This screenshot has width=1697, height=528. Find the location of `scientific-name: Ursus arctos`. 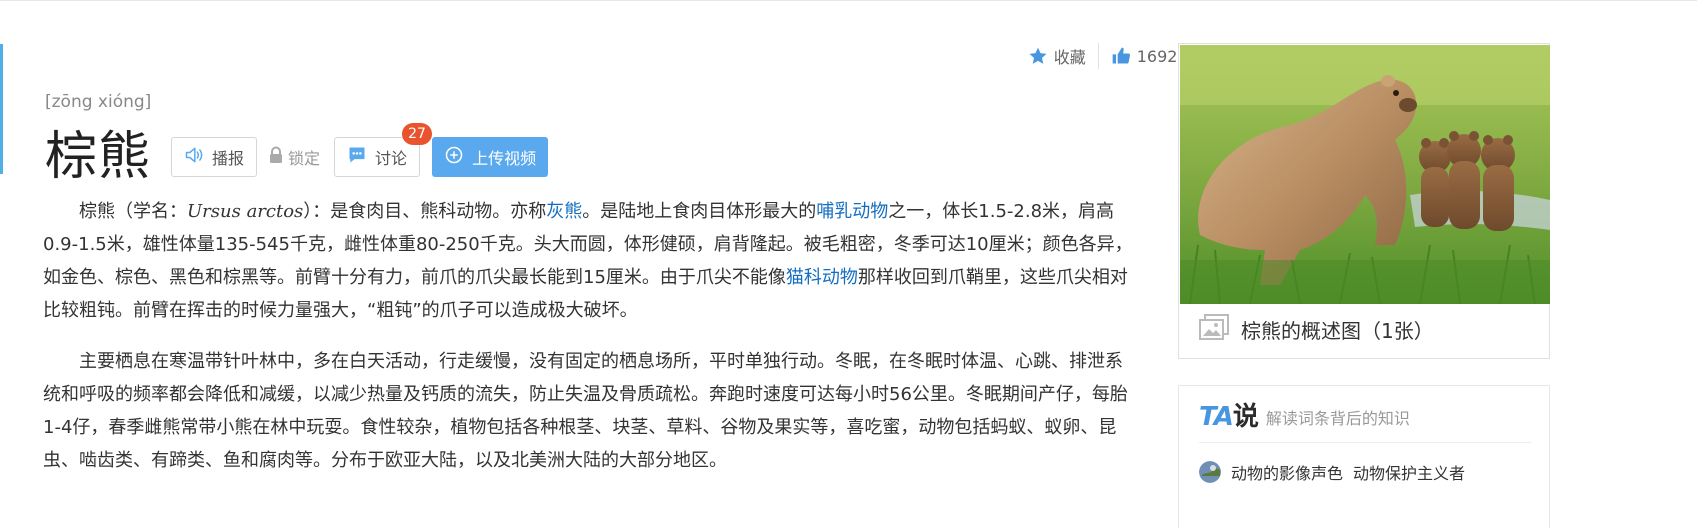

scientific-name: Ursus arctos is located at coordinates (245, 211).